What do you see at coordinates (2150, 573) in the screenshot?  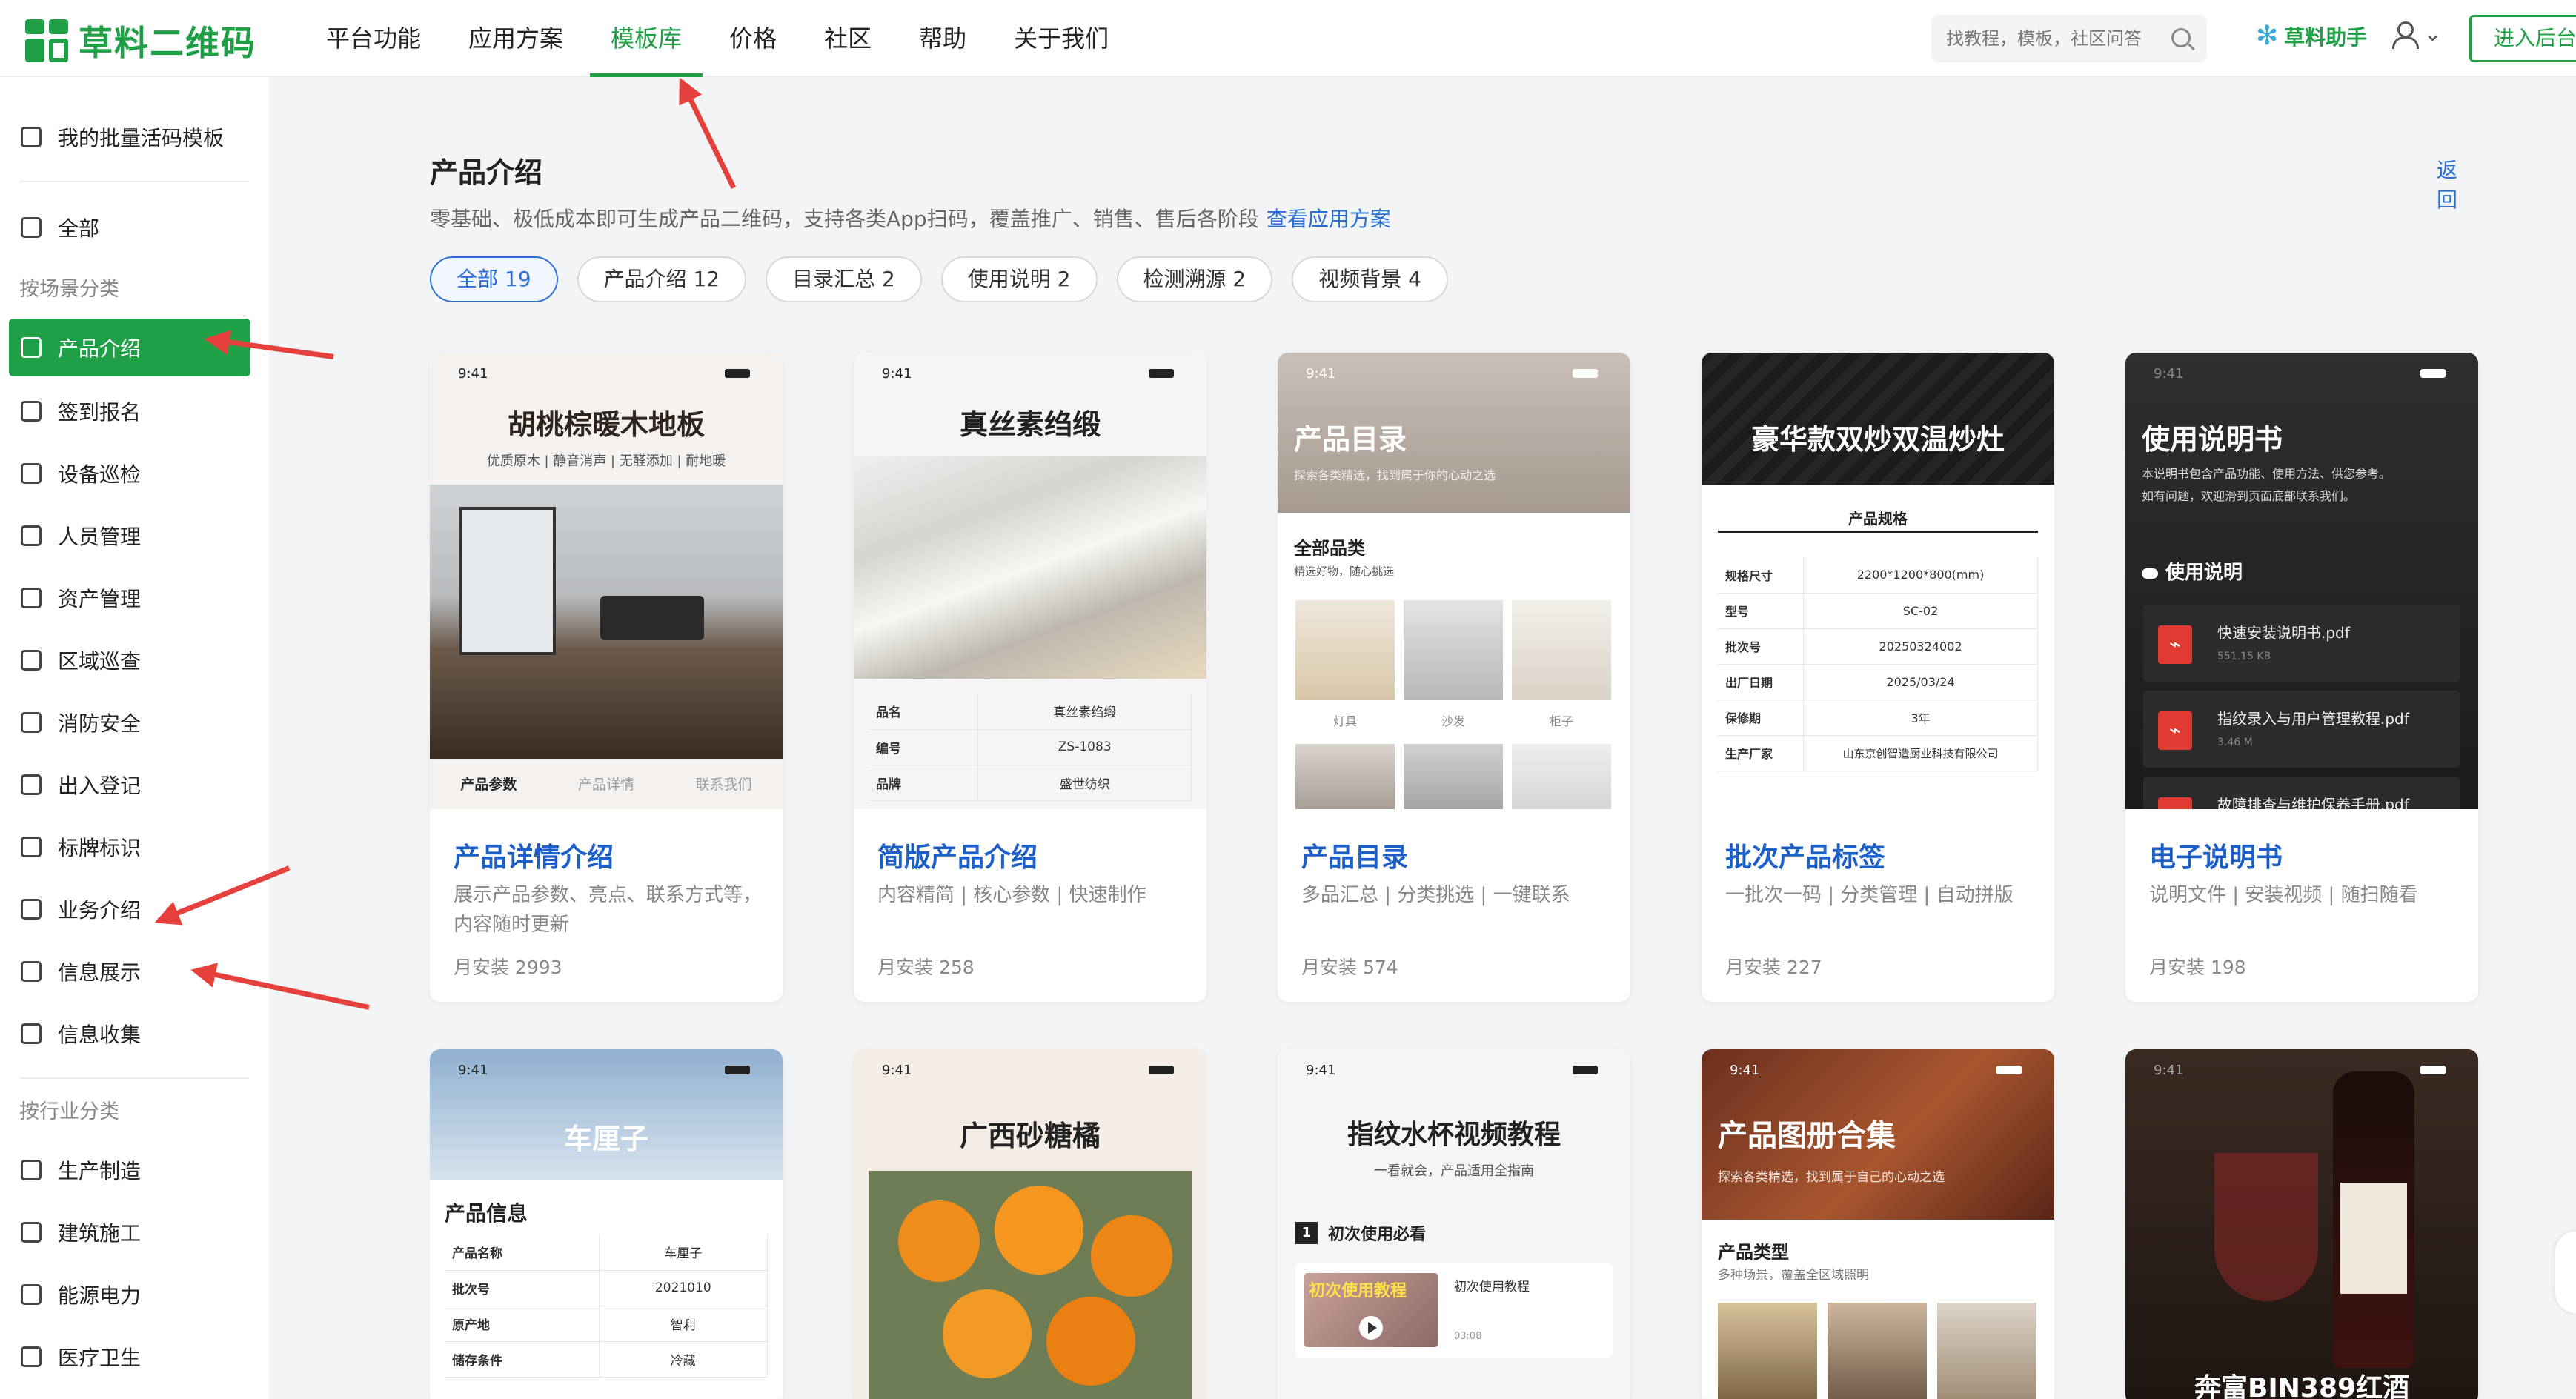 I see `toggle-icon` at bounding box center [2150, 573].